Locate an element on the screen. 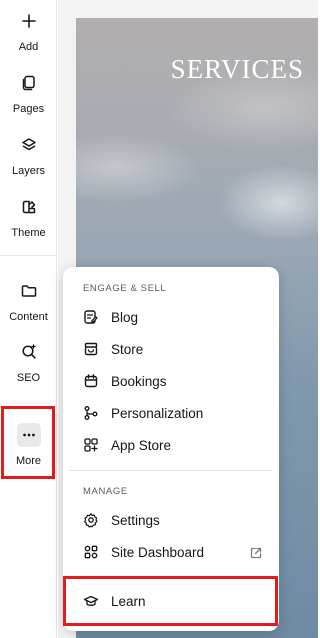  menu-item-label: Site Dashboard is located at coordinates (158, 552).